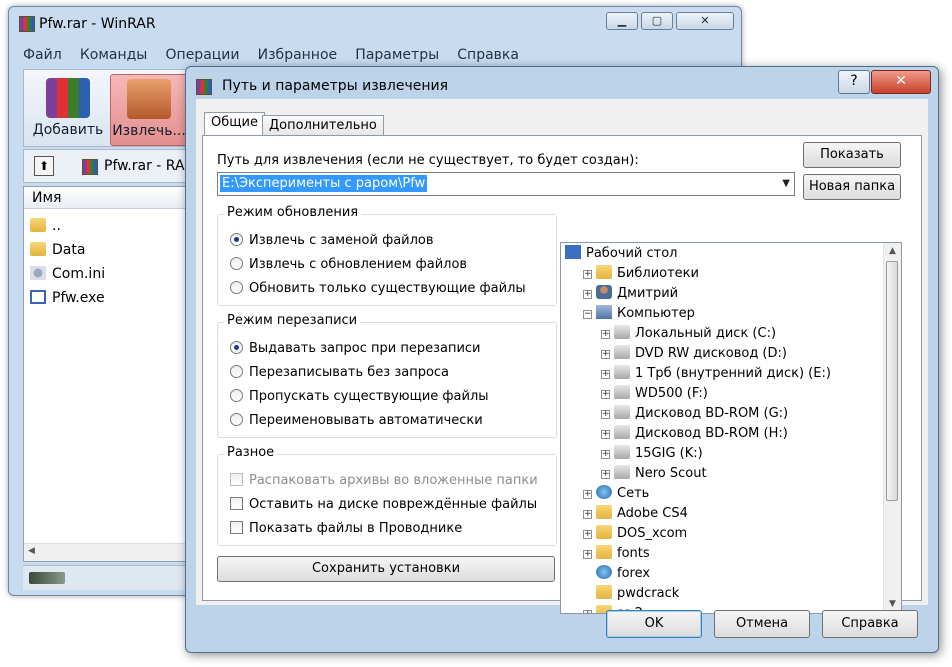 This screenshot has height=667, width=952. I want to click on tree-node: pwdcrack, so click(631, 594).